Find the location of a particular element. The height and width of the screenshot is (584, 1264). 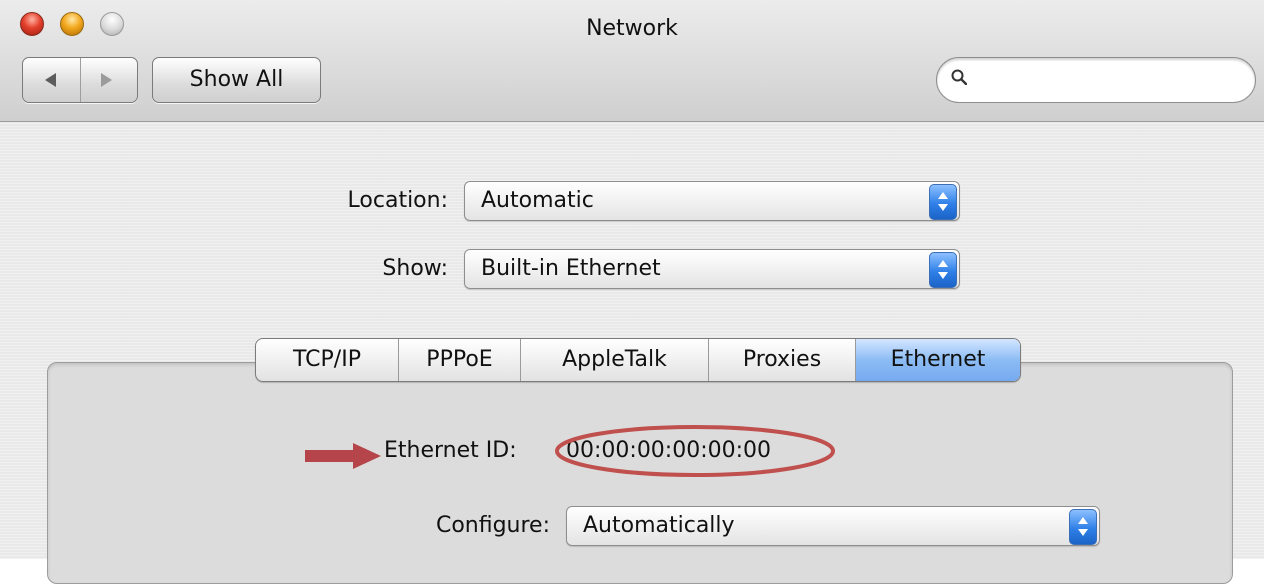

search-field is located at coordinates (1096, 80).